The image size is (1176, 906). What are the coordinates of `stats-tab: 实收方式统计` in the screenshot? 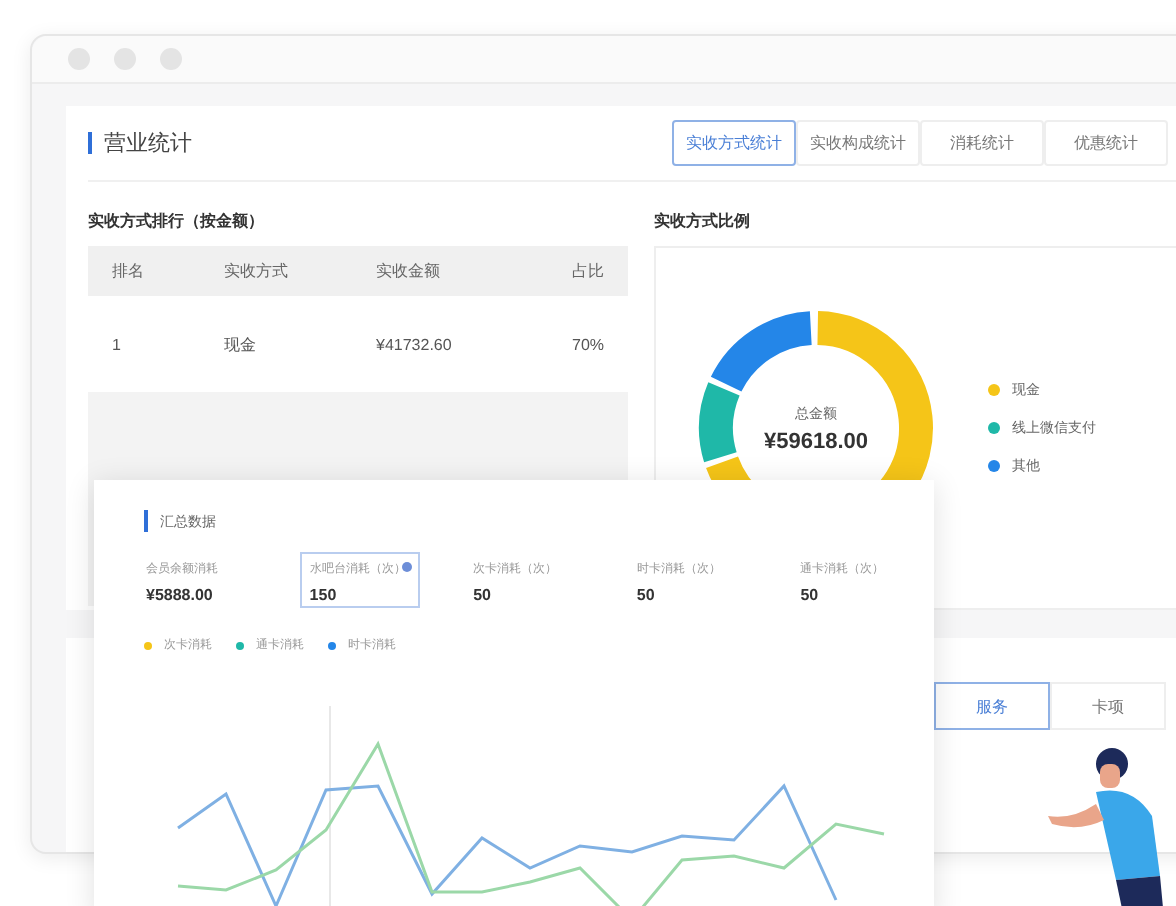 It's located at (734, 143).